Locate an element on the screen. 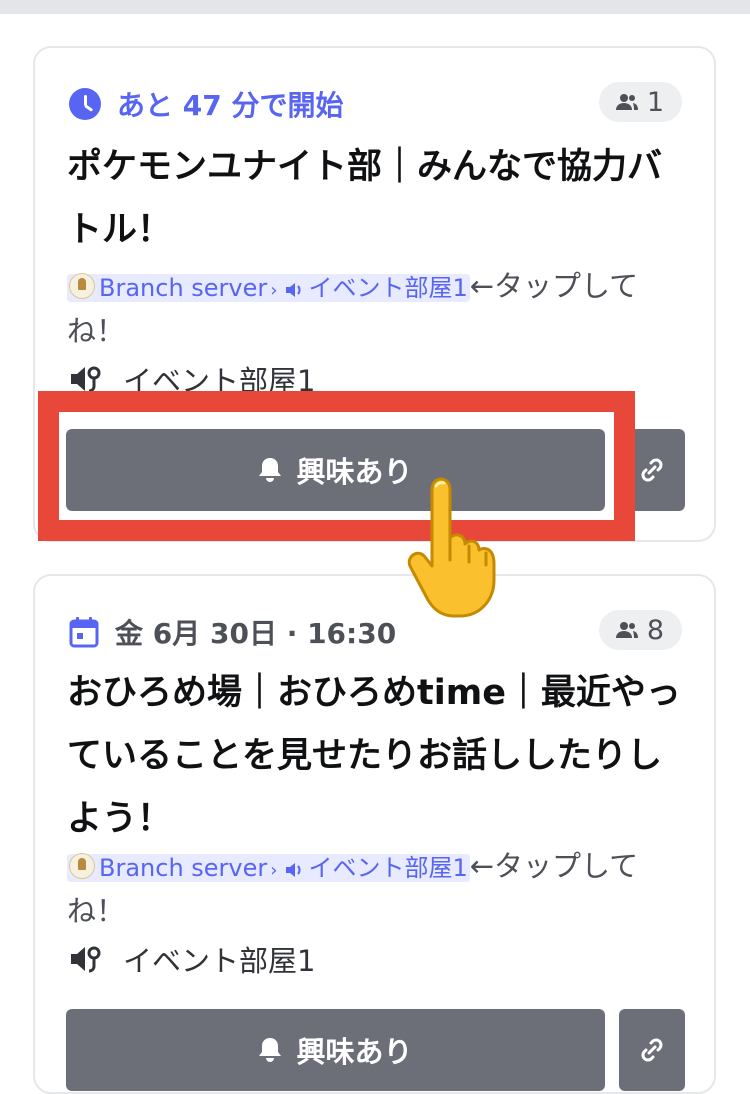 This screenshot has width=750, height=1094. top-bar is located at coordinates (375, 7).